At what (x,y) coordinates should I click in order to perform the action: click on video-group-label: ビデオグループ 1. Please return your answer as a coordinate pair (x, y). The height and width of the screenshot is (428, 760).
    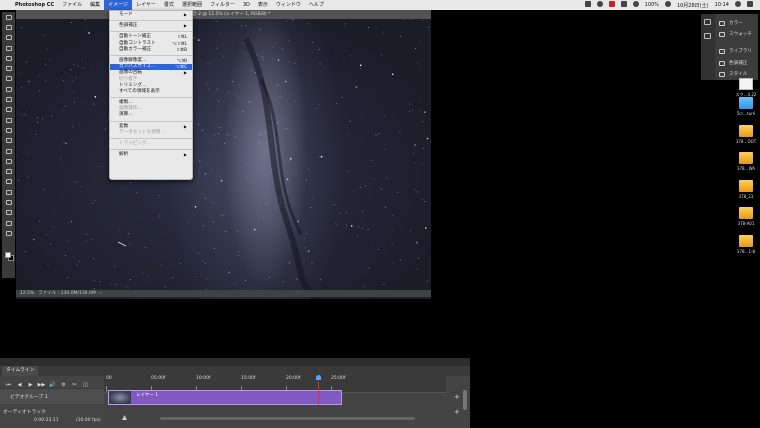
    Looking at the image, I should click on (29, 396).